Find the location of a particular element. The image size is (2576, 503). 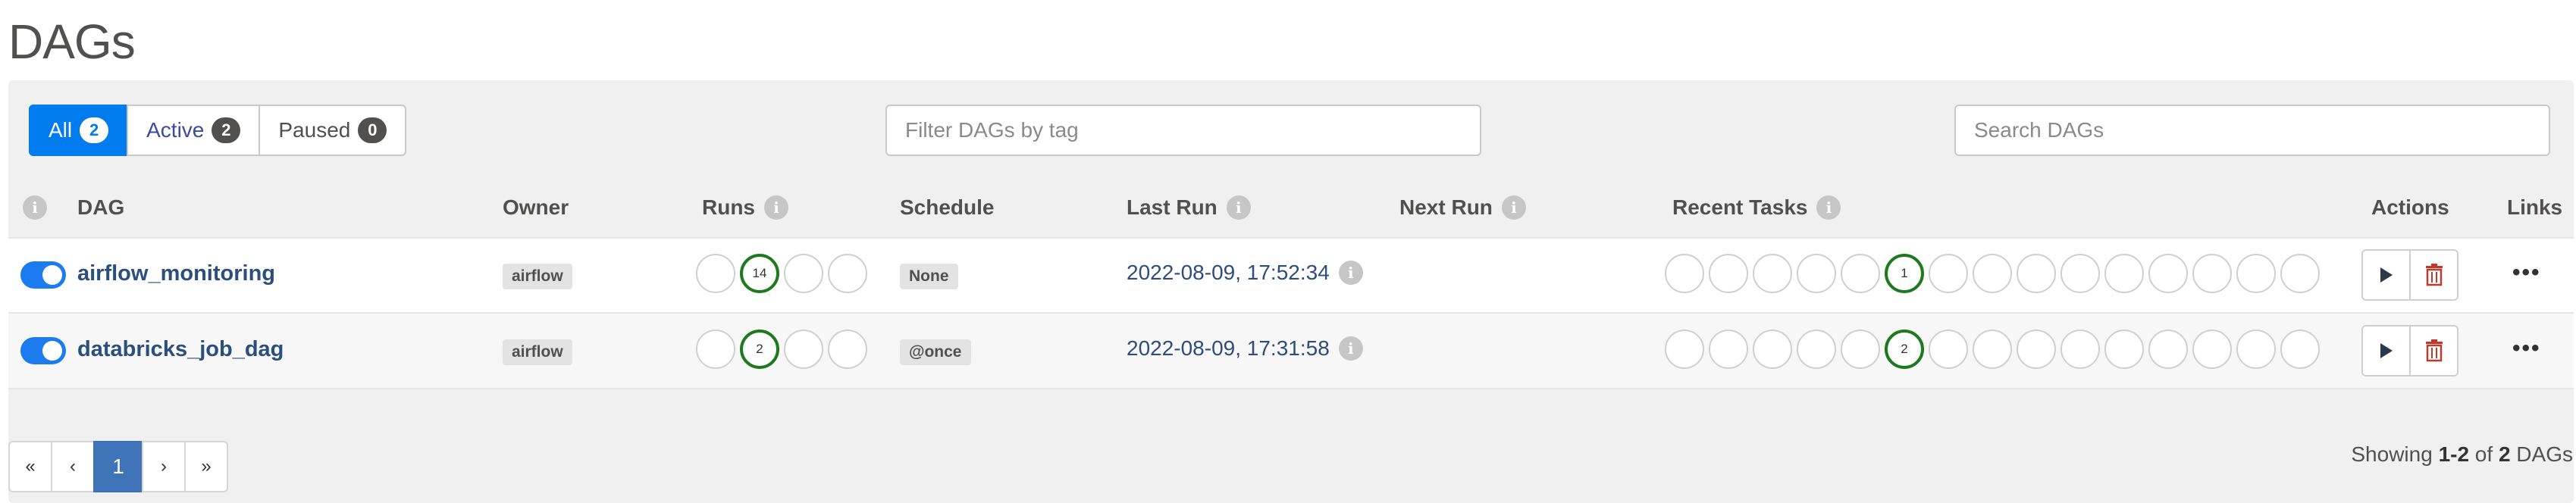

header-next-run-label: Next Run is located at coordinates (1446, 207).